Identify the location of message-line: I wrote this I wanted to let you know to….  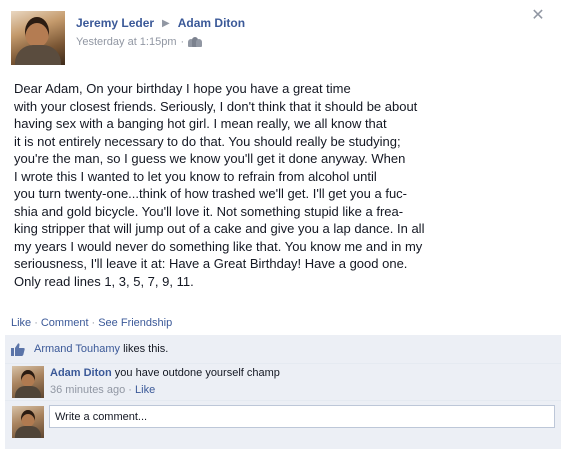
(195, 176).